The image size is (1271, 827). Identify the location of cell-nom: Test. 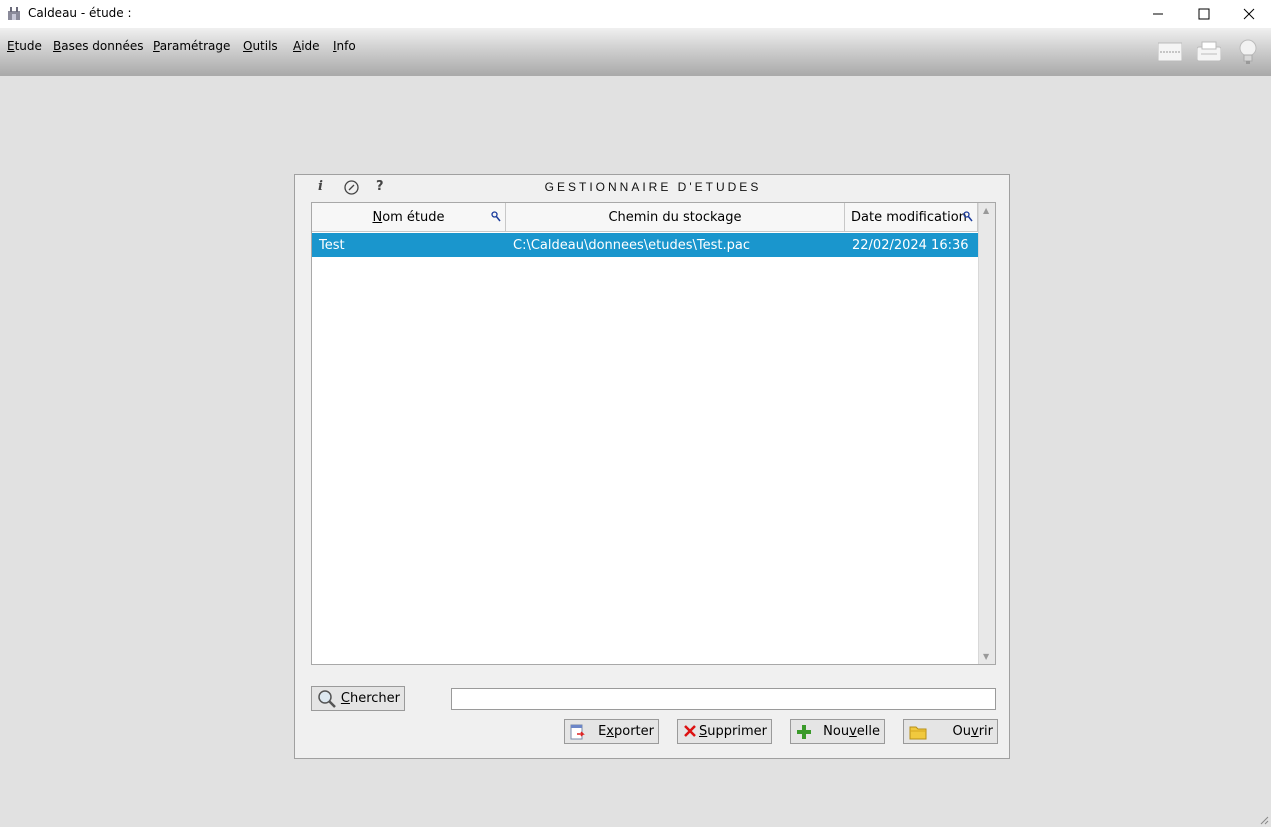
(332, 245).